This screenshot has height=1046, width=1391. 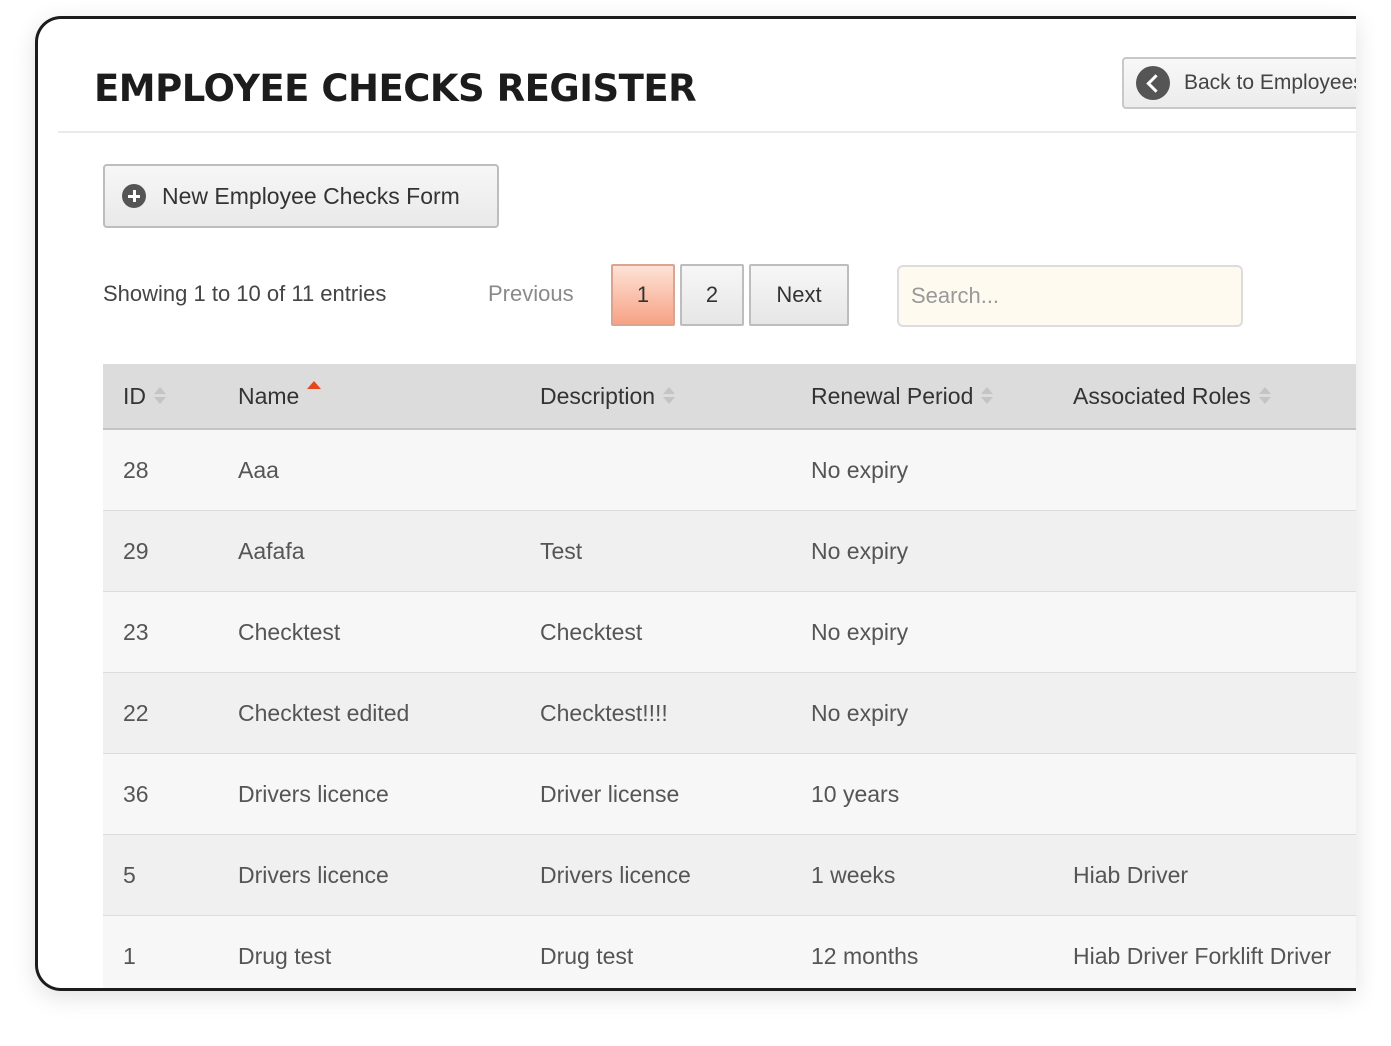 What do you see at coordinates (136, 793) in the screenshot?
I see `cell-id: 36` at bounding box center [136, 793].